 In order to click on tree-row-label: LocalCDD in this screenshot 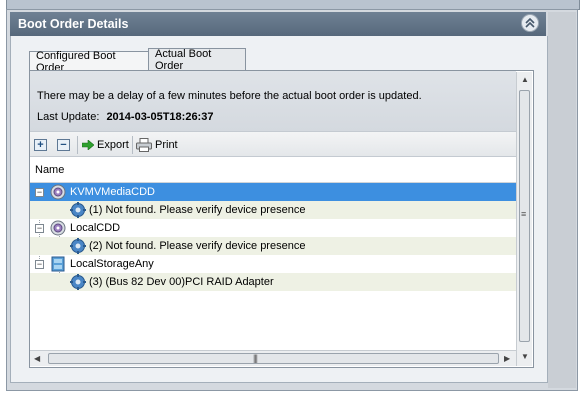, I will do `click(95, 228)`.